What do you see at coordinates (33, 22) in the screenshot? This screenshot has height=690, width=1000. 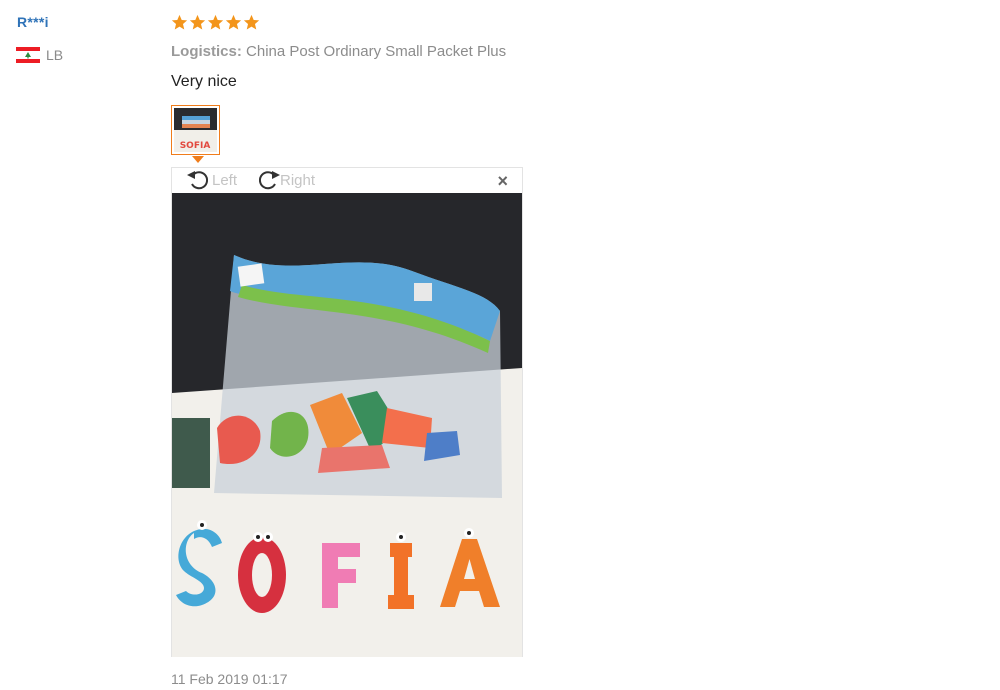 I see `reviewer-name: R***i` at bounding box center [33, 22].